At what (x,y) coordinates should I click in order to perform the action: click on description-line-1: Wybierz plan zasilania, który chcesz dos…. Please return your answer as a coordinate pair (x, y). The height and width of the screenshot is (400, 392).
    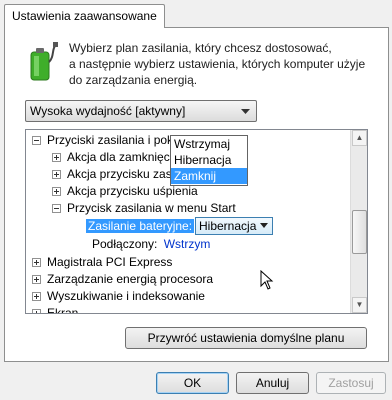
    Looking at the image, I should click on (200, 48).